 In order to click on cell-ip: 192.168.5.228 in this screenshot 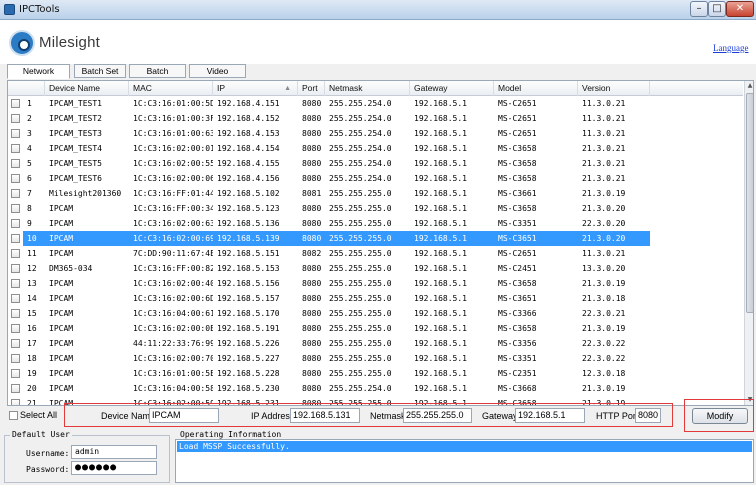, I will do `click(248, 373)`.